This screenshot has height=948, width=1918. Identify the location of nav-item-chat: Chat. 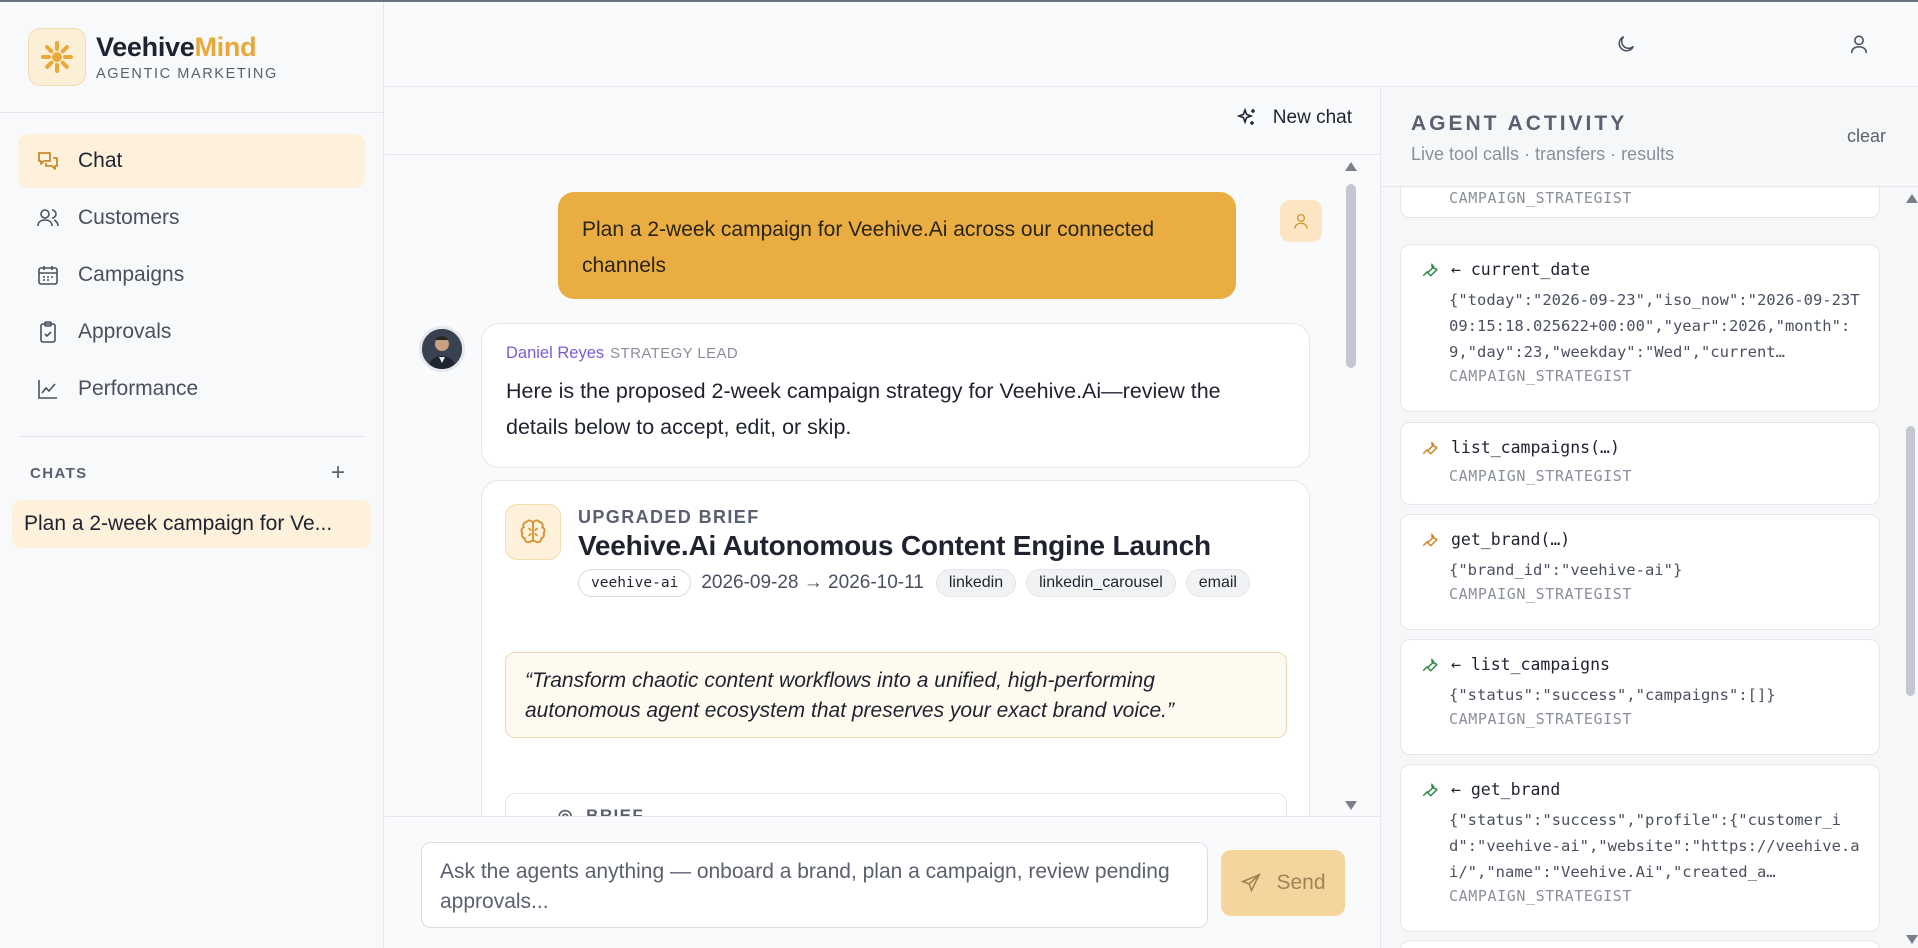
(191, 161).